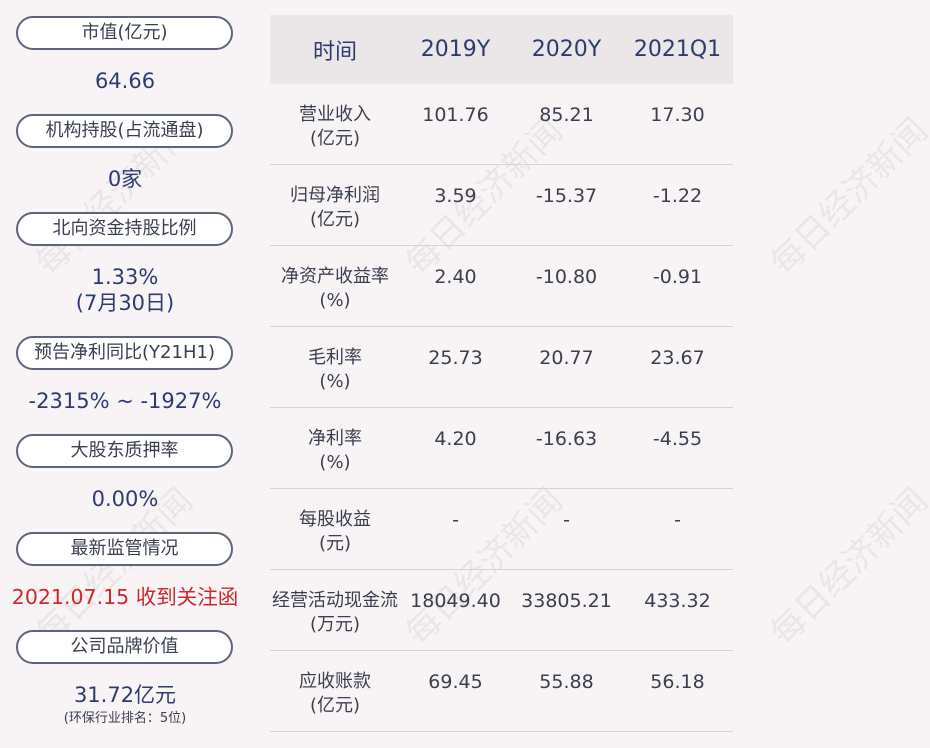  I want to click on row-label: 毛利率 (%), so click(335, 369).